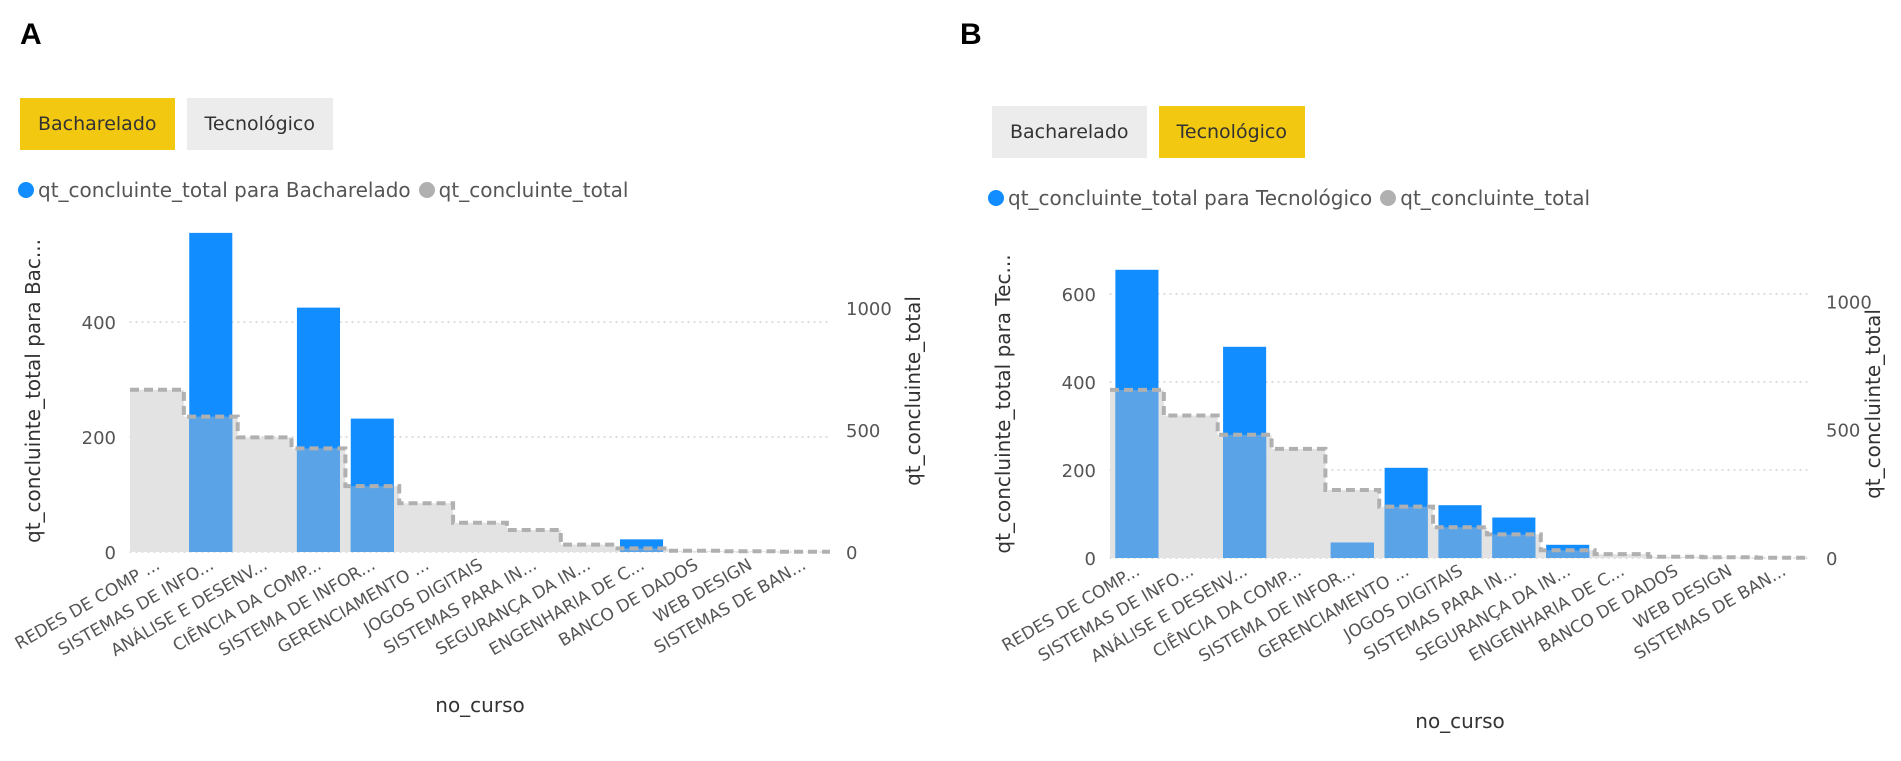 The image size is (1901, 761). What do you see at coordinates (224, 190) in the screenshot?
I see `legend-label: qt_concluinte_total para Bacharelado` at bounding box center [224, 190].